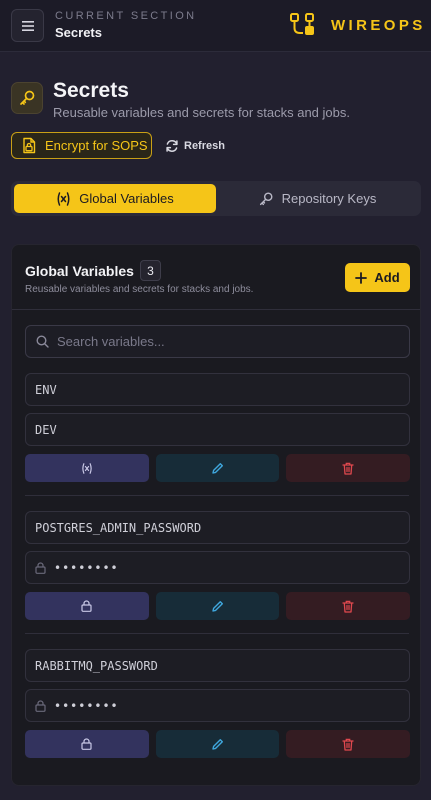 The height and width of the screenshot is (800, 431). What do you see at coordinates (46, 389) in the screenshot?
I see `variable-name: ENV` at bounding box center [46, 389].